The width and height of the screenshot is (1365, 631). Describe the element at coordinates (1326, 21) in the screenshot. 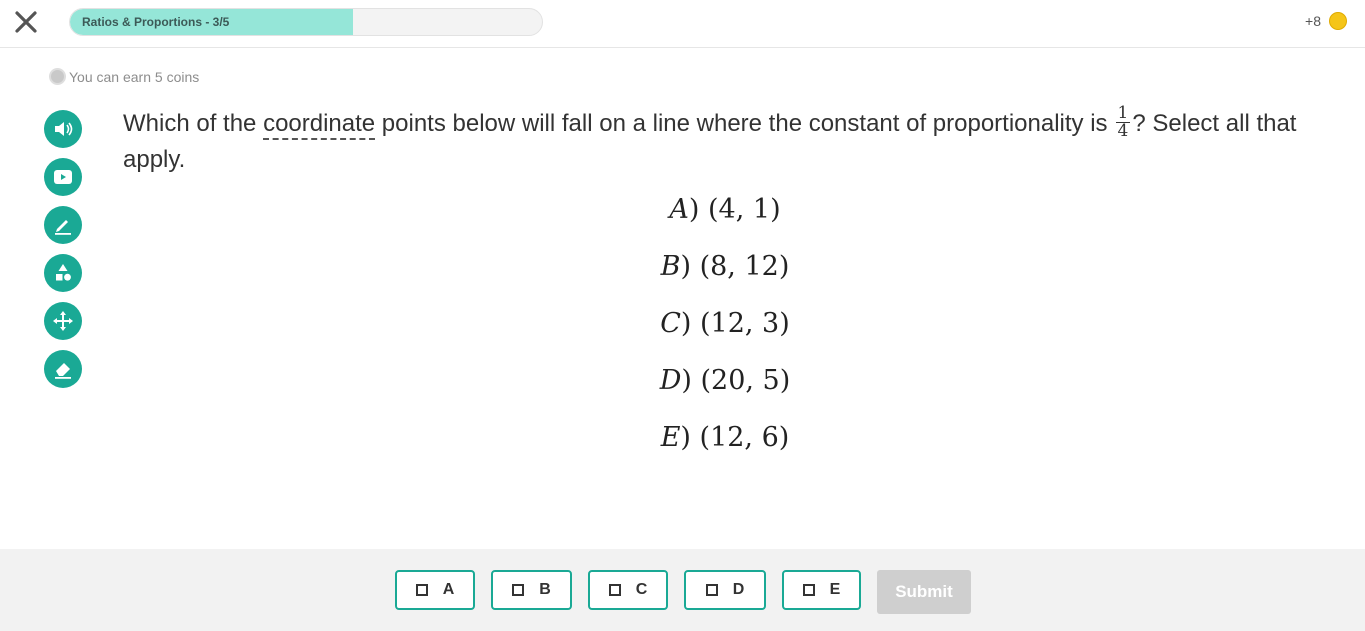

I see `coin-counter: +8` at that location.